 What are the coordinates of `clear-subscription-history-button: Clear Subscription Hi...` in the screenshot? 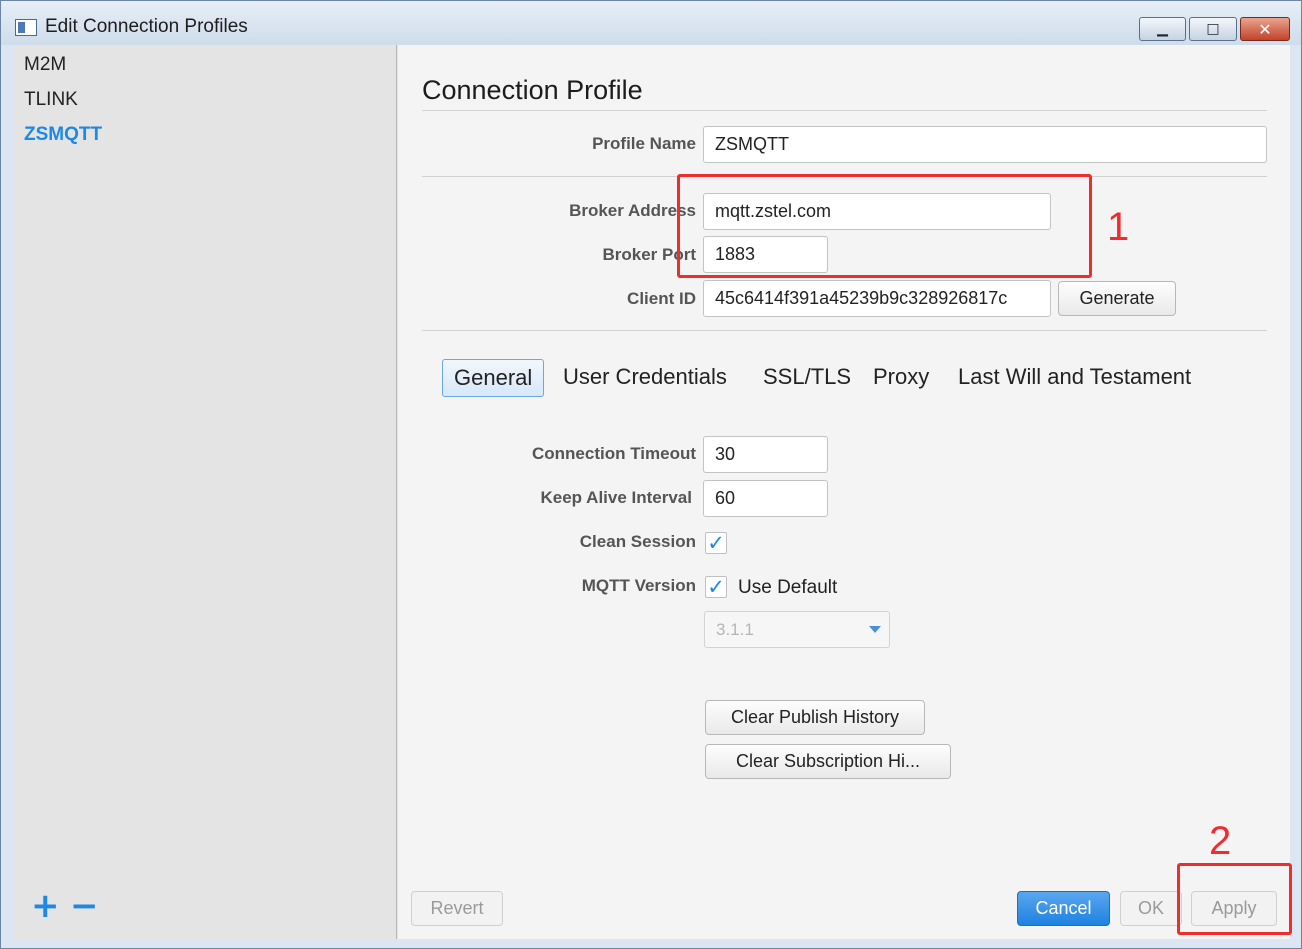 It's located at (828, 761).